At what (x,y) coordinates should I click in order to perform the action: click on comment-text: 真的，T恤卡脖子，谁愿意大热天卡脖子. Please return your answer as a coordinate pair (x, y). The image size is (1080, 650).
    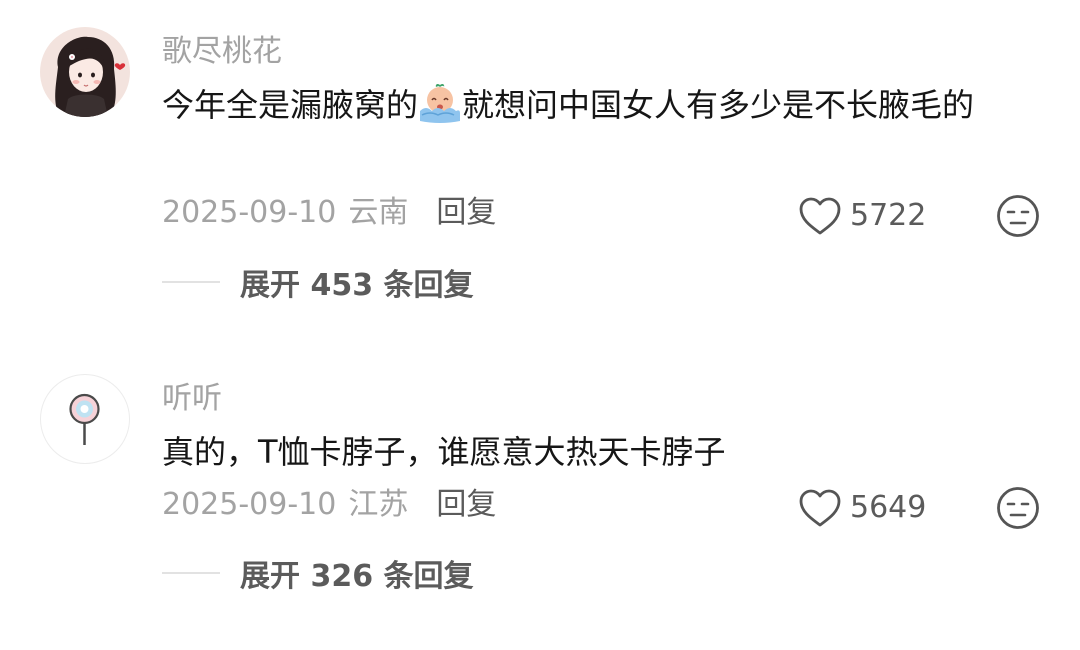
    Looking at the image, I should click on (444, 452).